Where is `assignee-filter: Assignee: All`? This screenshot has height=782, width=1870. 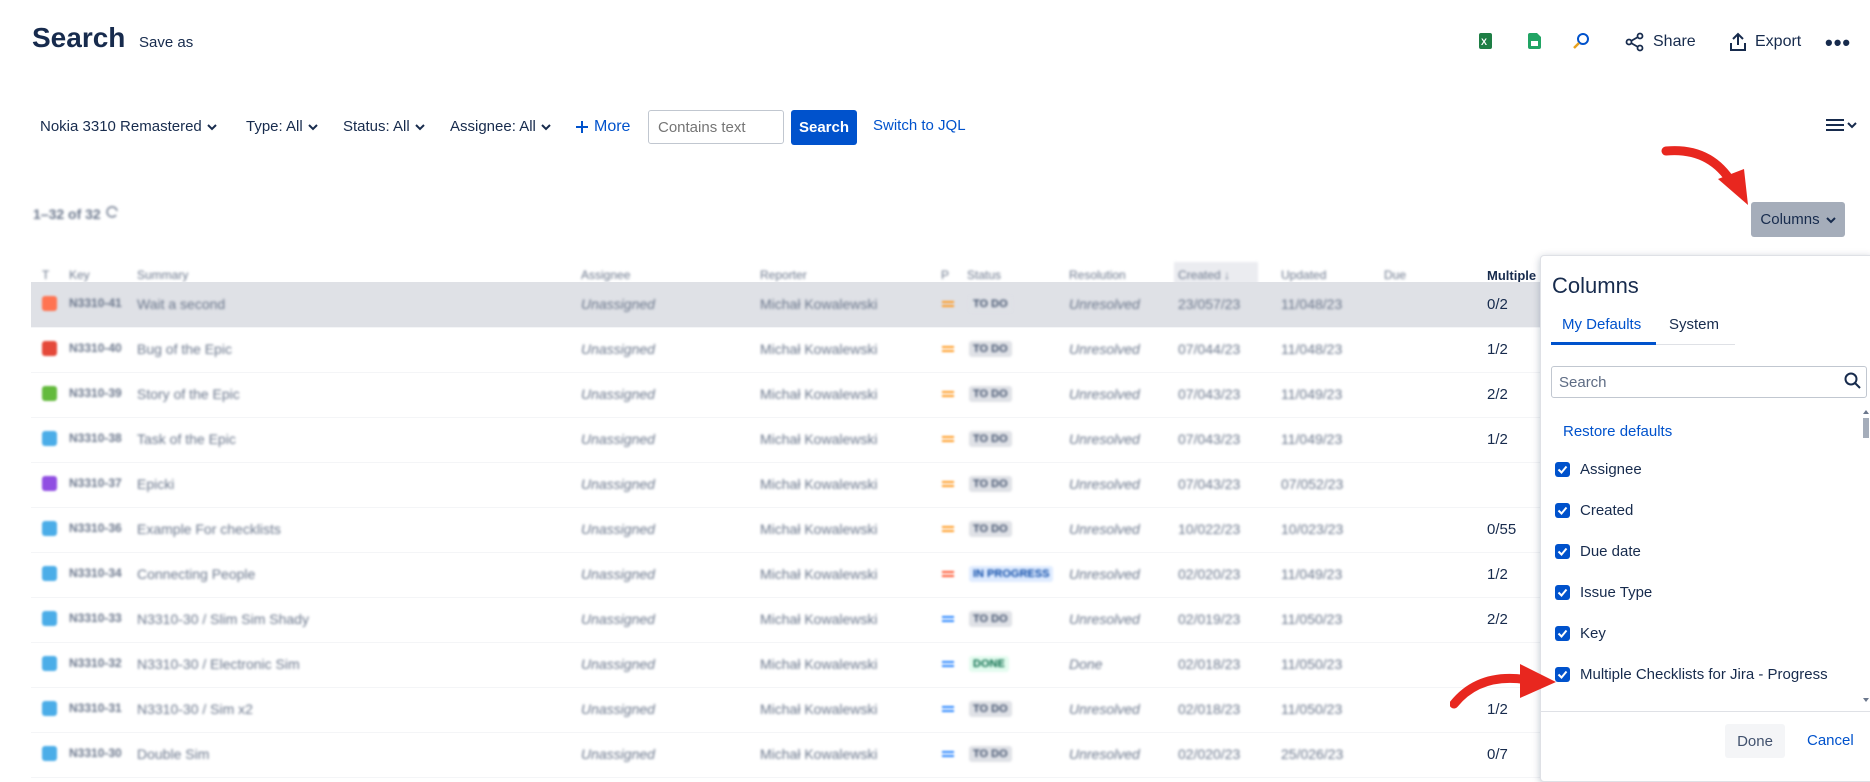 assignee-filter: Assignee: All is located at coordinates (500, 126).